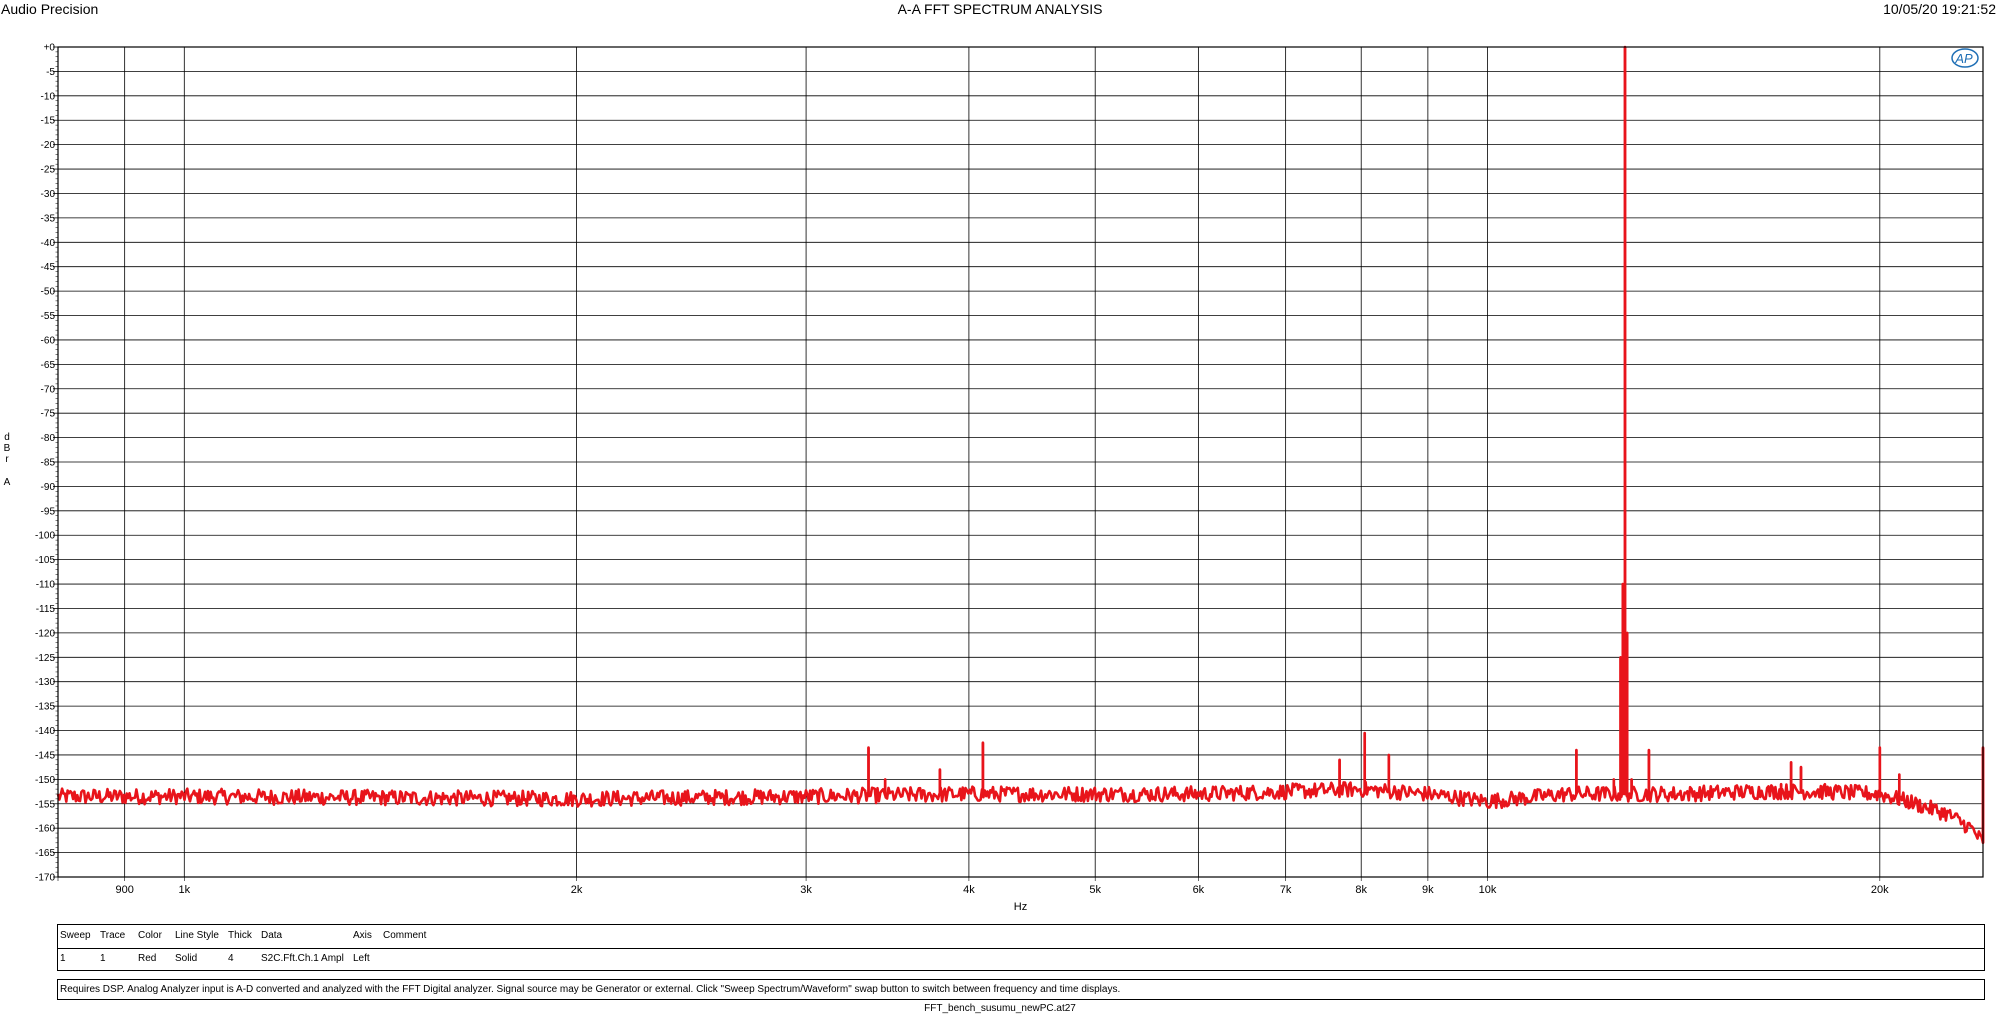 The height and width of the screenshot is (1019, 2000). I want to click on y-tick-label: -155, so click(45, 804).